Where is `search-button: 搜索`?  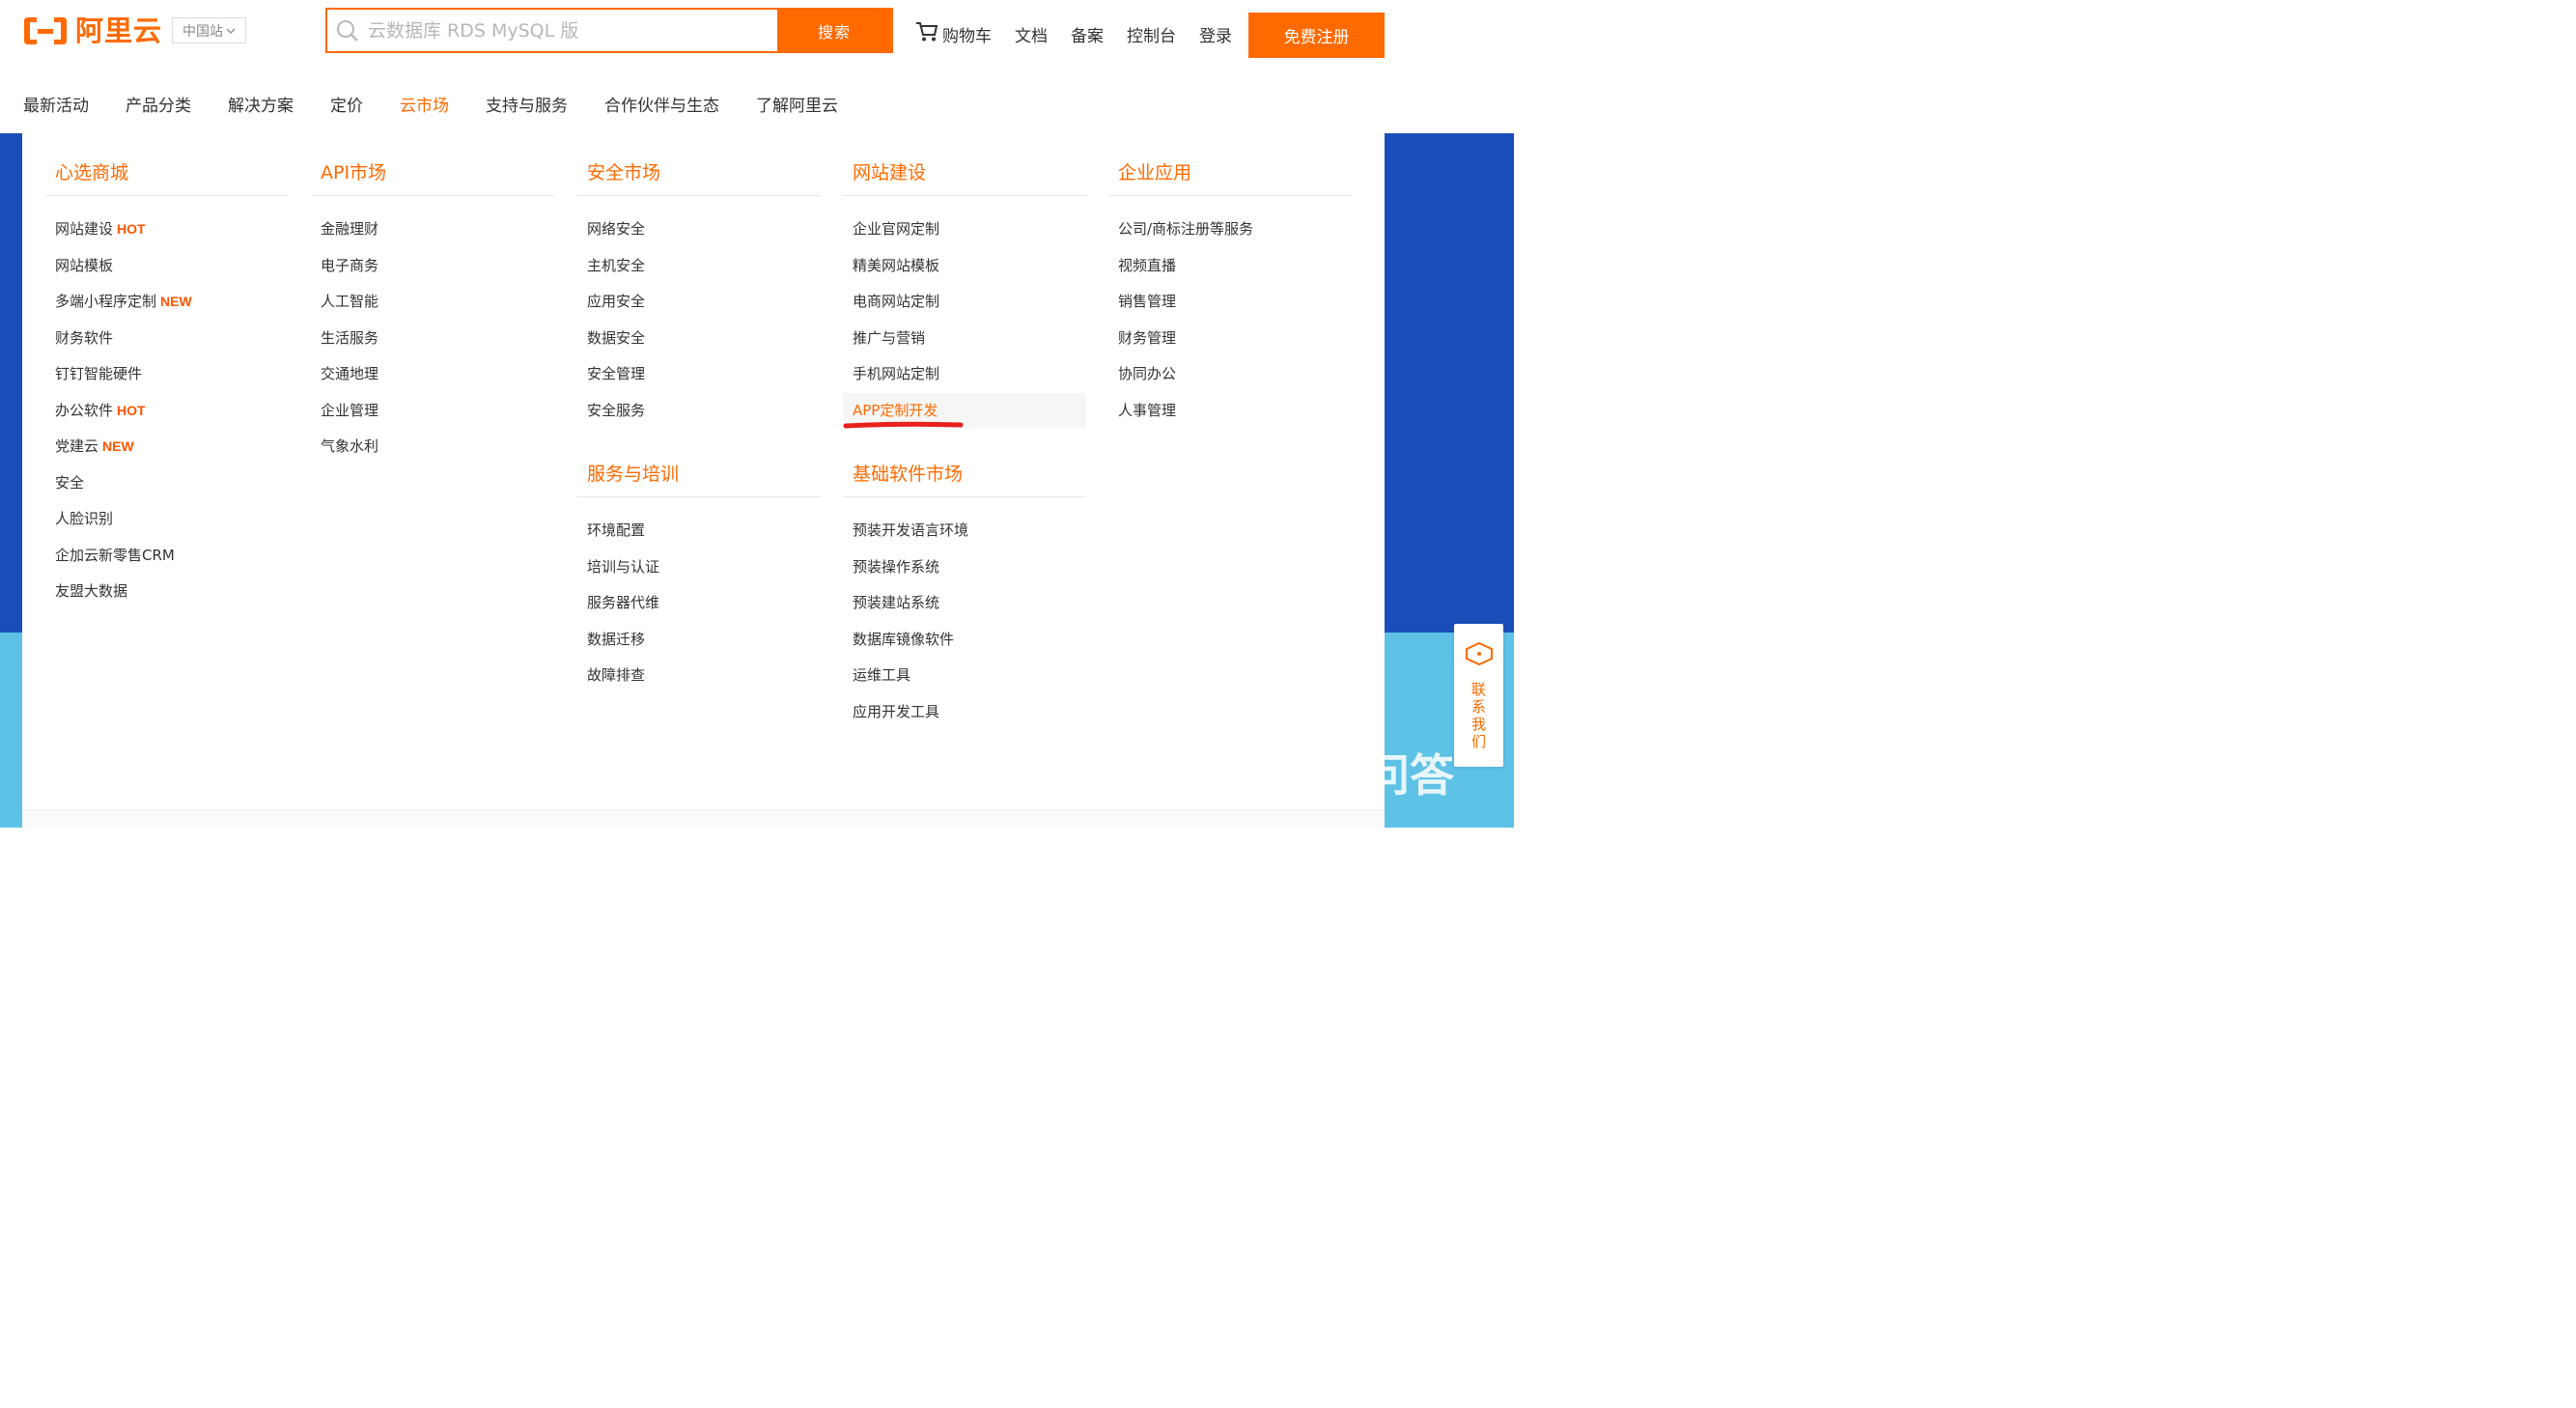 search-button: 搜索 is located at coordinates (834, 30).